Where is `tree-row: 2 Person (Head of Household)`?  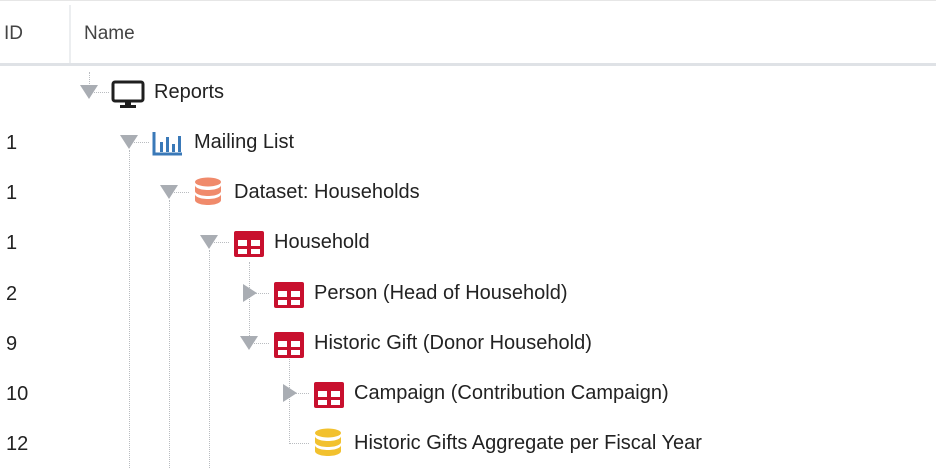 tree-row: 2 Person (Head of Household) is located at coordinates (468, 293).